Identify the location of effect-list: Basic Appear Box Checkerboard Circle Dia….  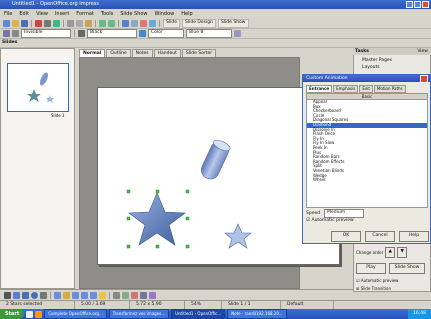
(367, 150).